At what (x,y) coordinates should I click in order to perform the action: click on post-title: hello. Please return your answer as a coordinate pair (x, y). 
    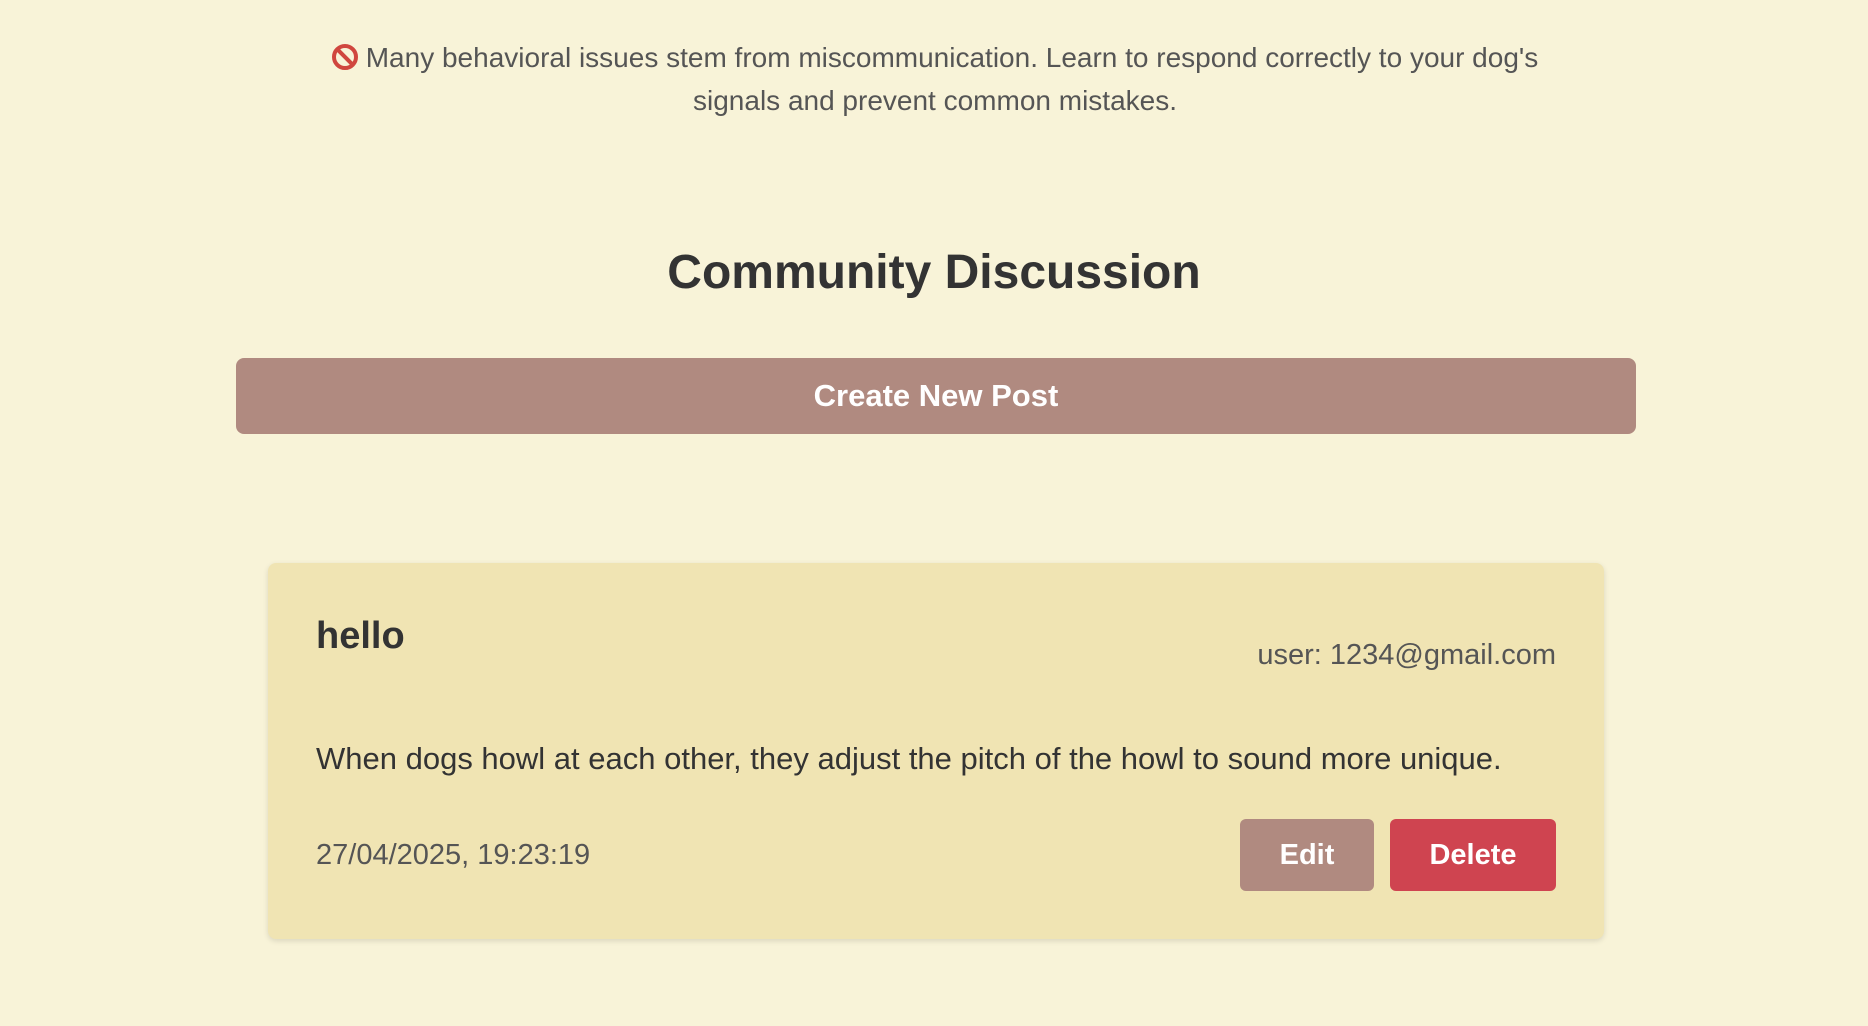
    Looking at the image, I should click on (360, 636).